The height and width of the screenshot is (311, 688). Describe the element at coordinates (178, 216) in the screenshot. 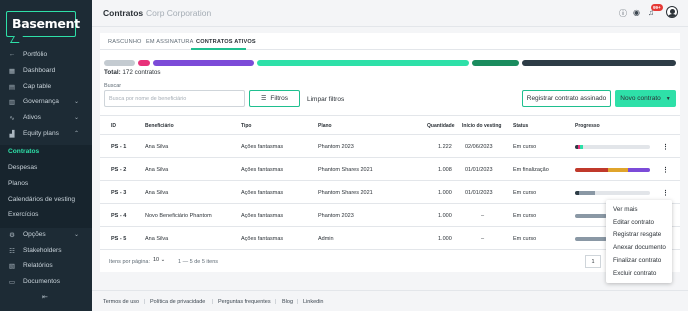

I see `cell-beneficiario: Novo Beneficiário Phantom` at that location.